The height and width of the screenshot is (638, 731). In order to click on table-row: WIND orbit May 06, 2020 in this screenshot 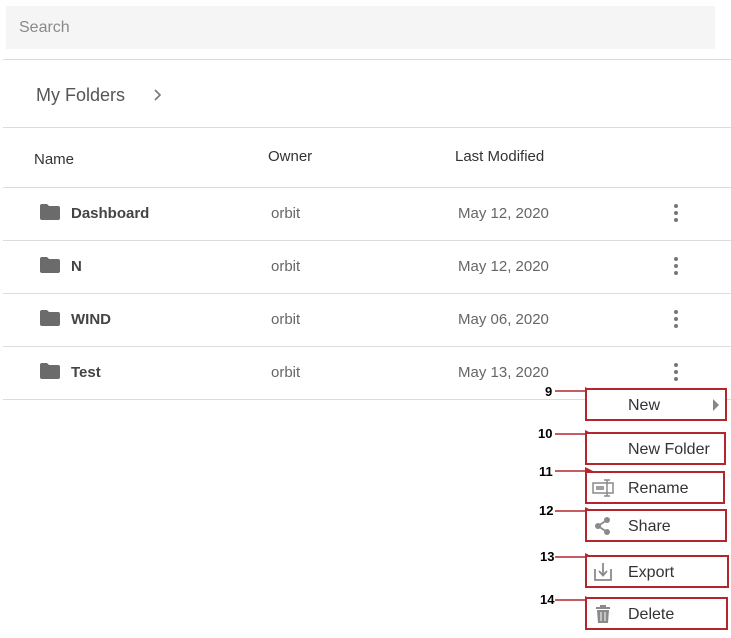, I will do `click(367, 320)`.